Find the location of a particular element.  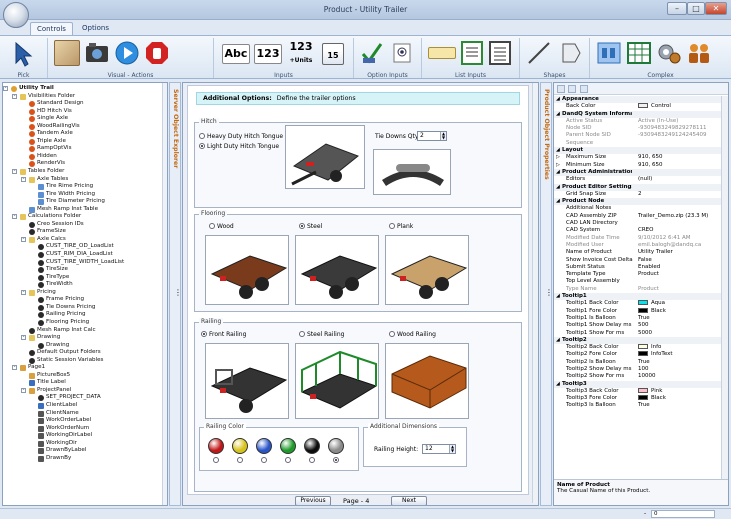

categorized-view-icon is located at coordinates (561, 89).